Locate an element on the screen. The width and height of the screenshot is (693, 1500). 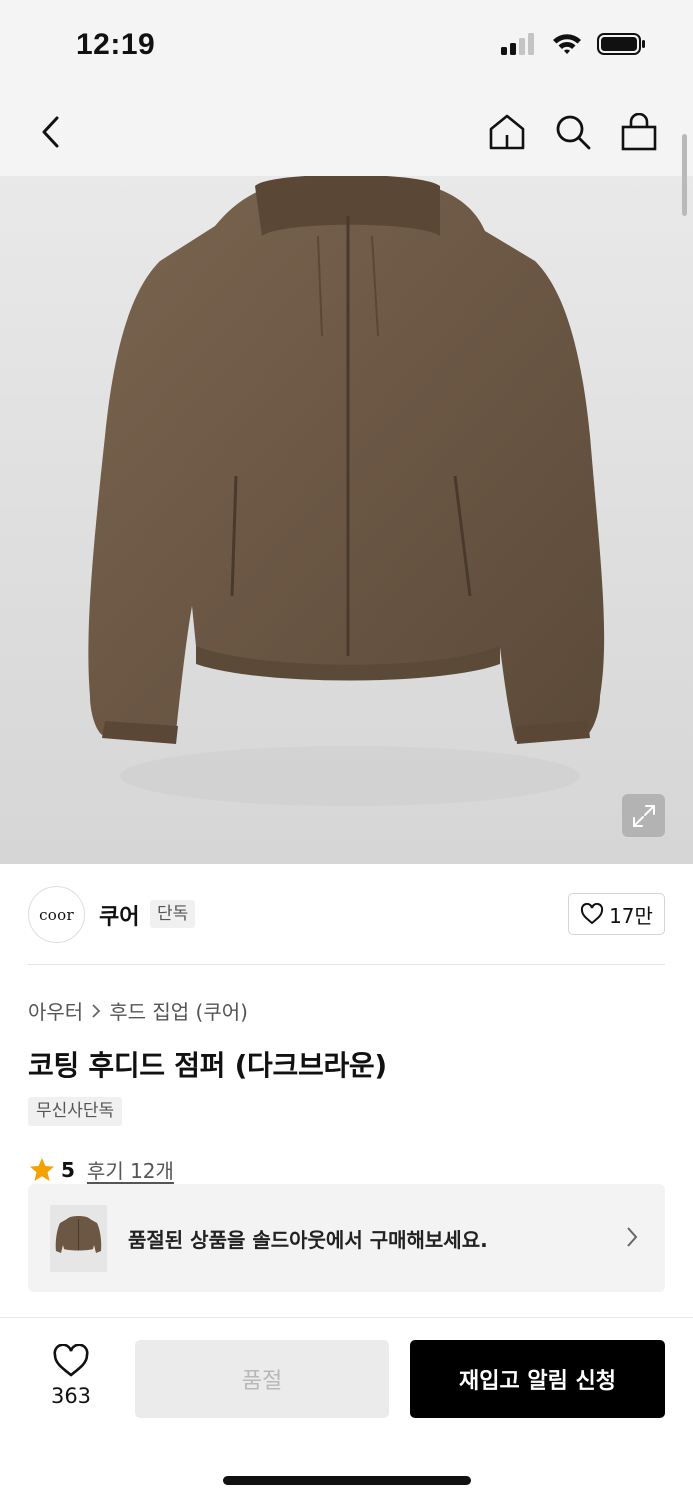
breadcrumb-category: 아우터 is located at coordinates (55, 1010).